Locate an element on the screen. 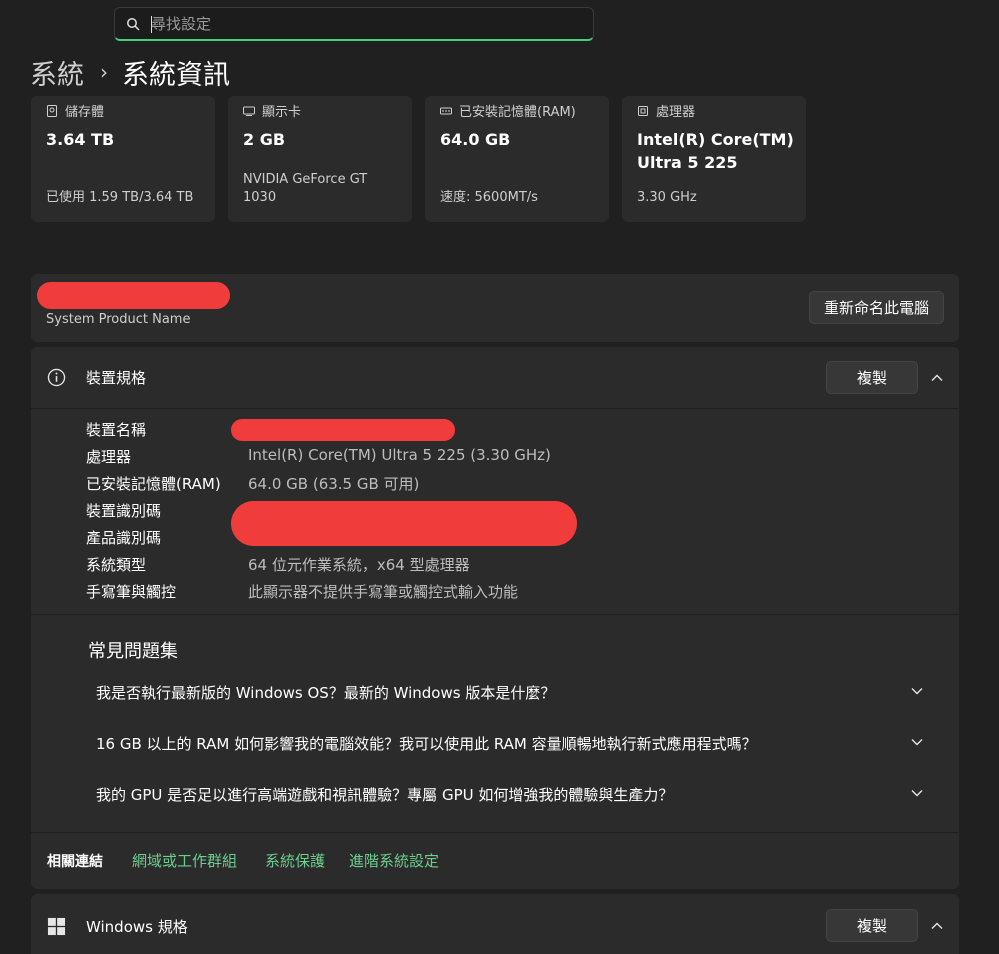  related-links: 相關連結 網域或工作群組 系統保護 進階系統設定 is located at coordinates (495, 861).